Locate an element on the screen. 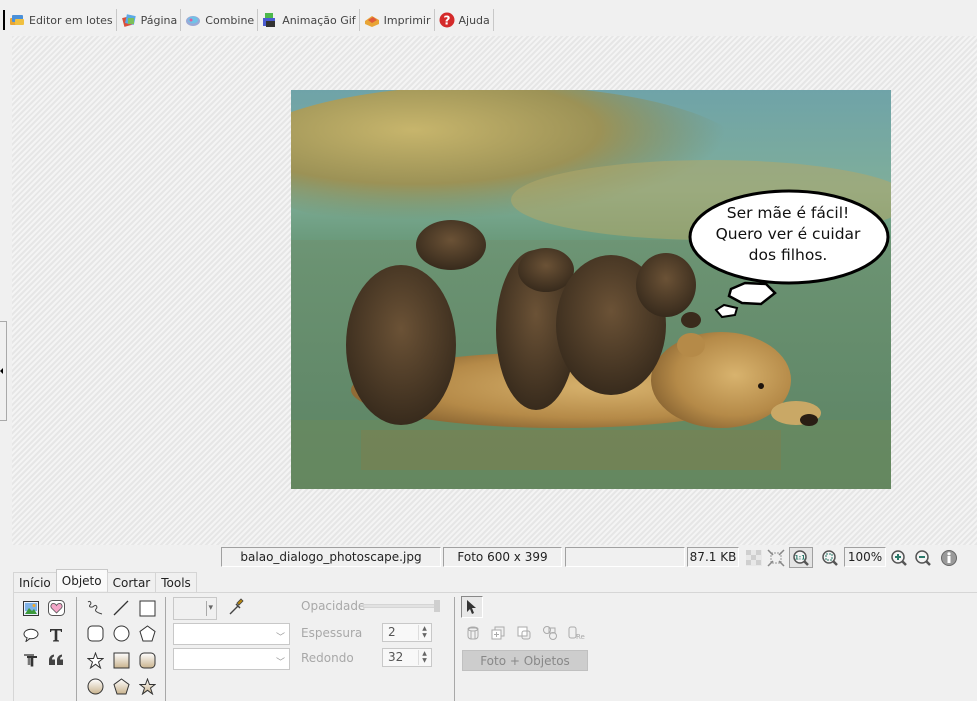 The height and width of the screenshot is (701, 977). insert-photo-tool is located at coordinates (31, 608).